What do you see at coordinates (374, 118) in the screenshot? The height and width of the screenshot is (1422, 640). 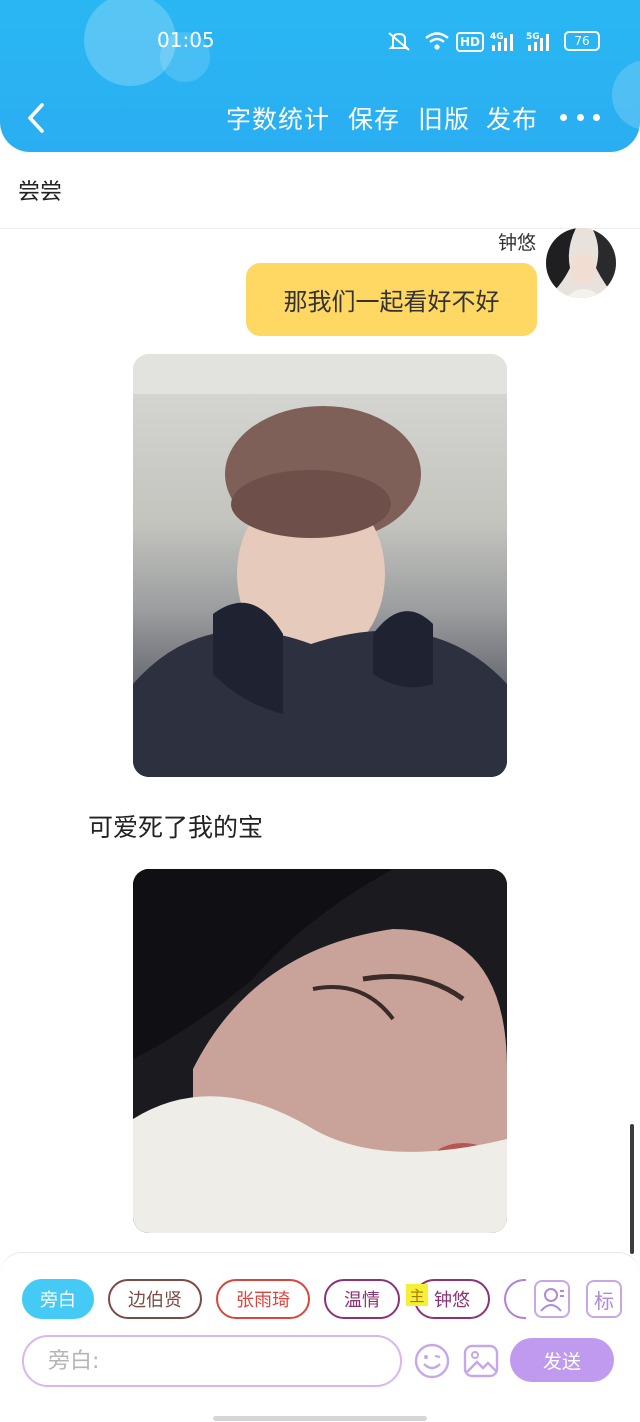 I see `save-button: 保存` at bounding box center [374, 118].